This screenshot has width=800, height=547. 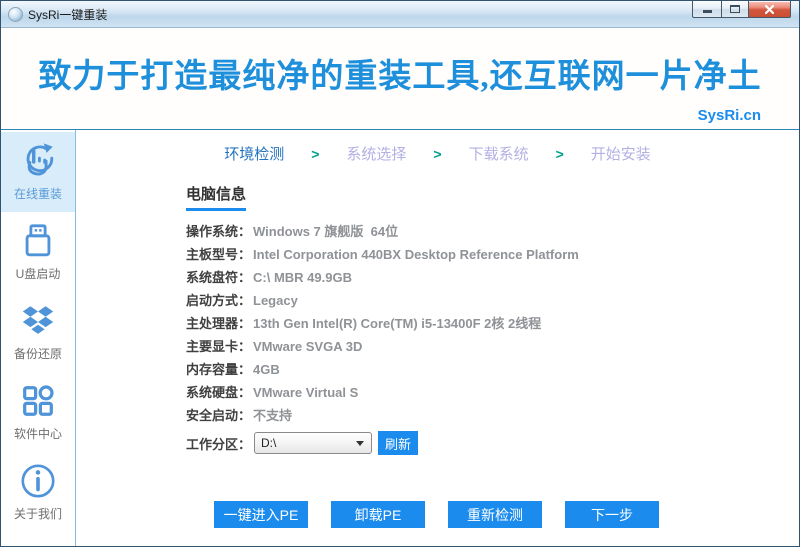 What do you see at coordinates (729, 115) in the screenshot?
I see `banner-site-label: SysRi.cn` at bounding box center [729, 115].